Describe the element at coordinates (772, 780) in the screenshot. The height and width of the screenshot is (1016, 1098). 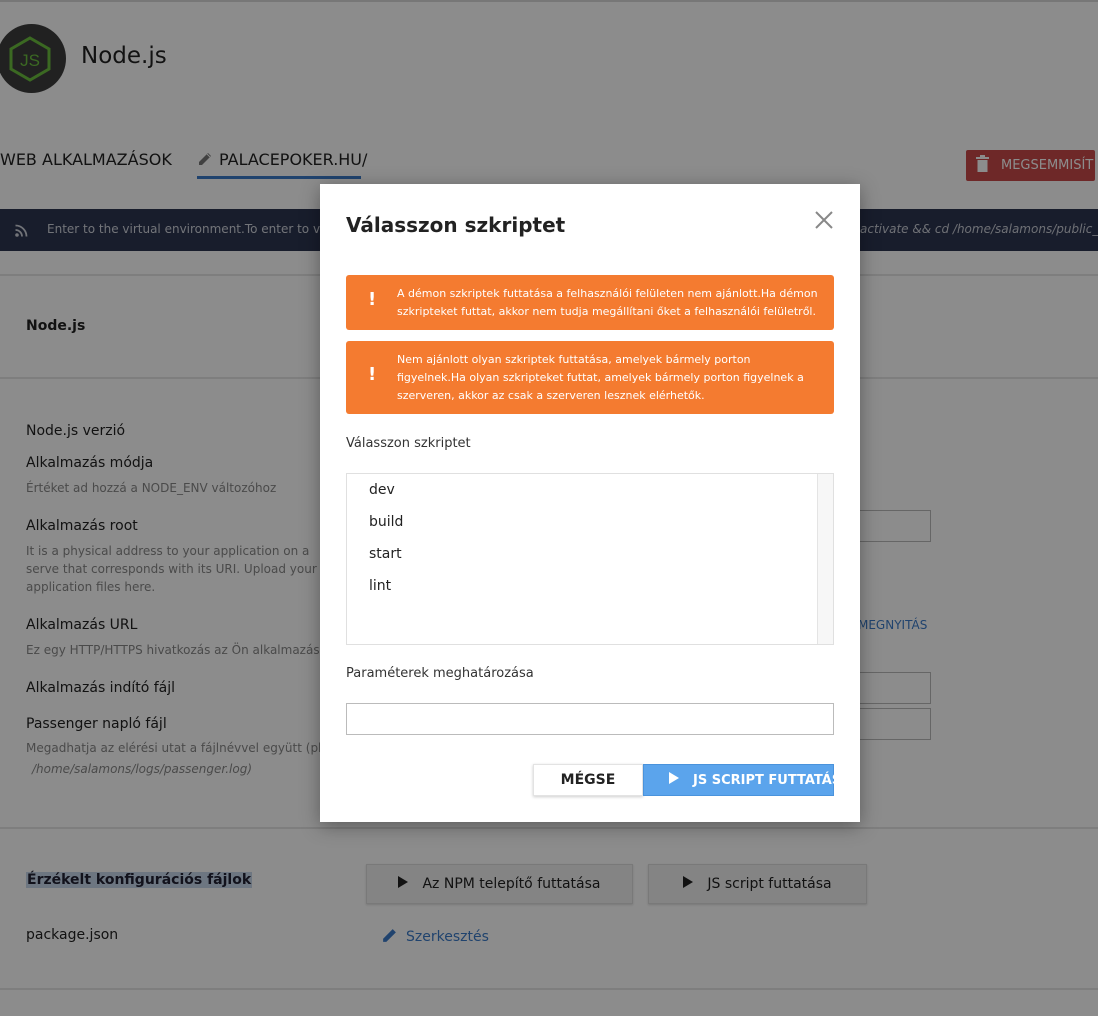
I see `run-js-script-modal-label: JS SCRIPT FUTTATÁSA` at that location.